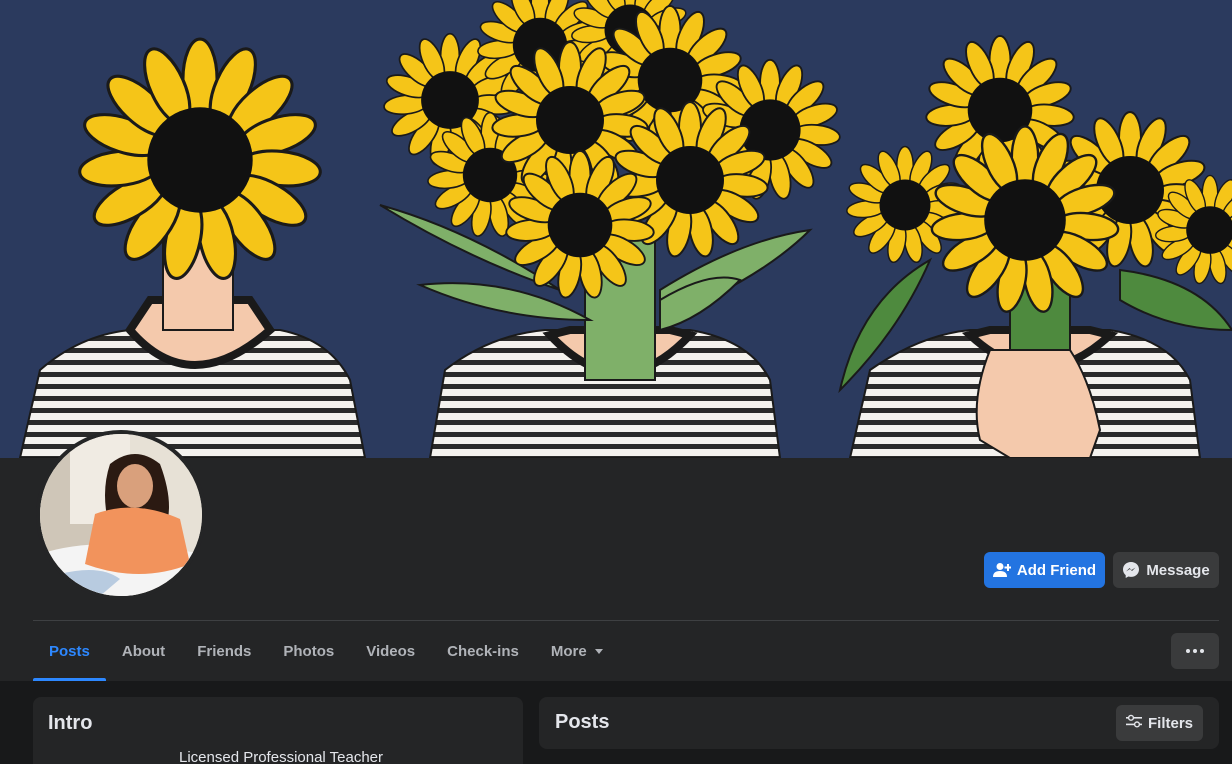 The width and height of the screenshot is (1232, 764). Describe the element at coordinates (281, 756) in the screenshot. I see `intro-bio: Licensed Professional Teacher` at that location.